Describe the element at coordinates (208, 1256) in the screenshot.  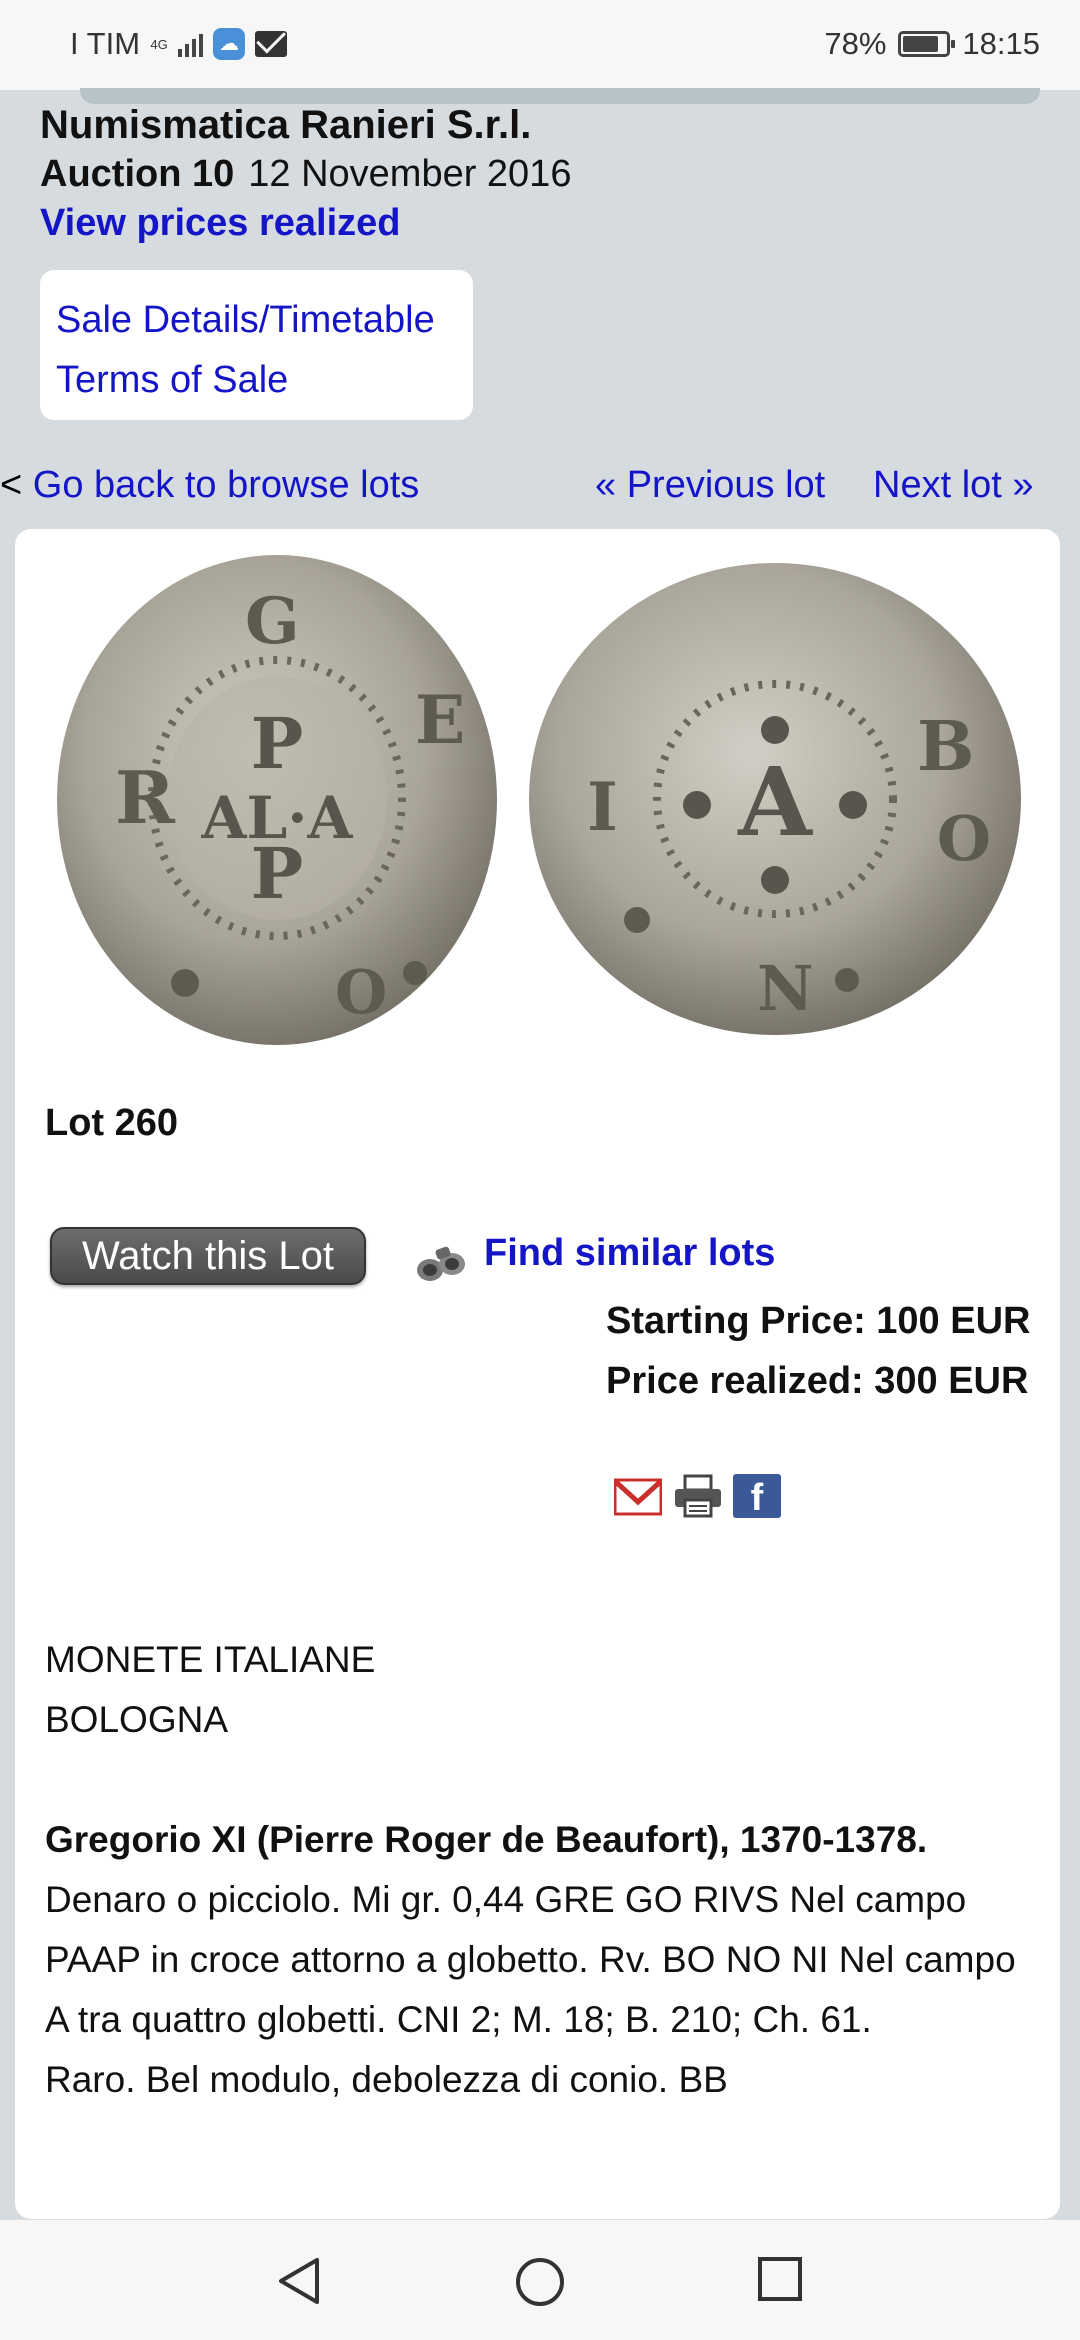
I see `watch-lot-button: Watch this Lot` at that location.